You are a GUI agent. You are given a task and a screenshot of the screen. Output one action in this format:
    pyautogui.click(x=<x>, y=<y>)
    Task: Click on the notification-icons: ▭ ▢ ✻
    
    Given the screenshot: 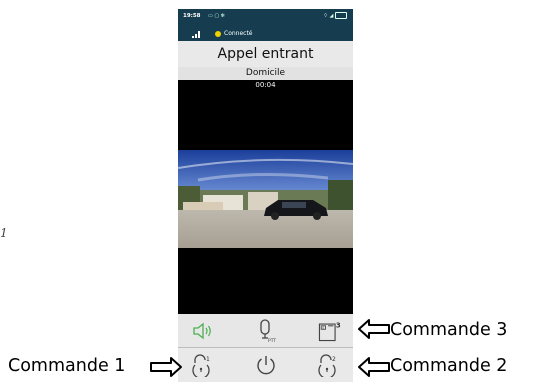 What is the action you would take?
    pyautogui.click(x=216, y=16)
    